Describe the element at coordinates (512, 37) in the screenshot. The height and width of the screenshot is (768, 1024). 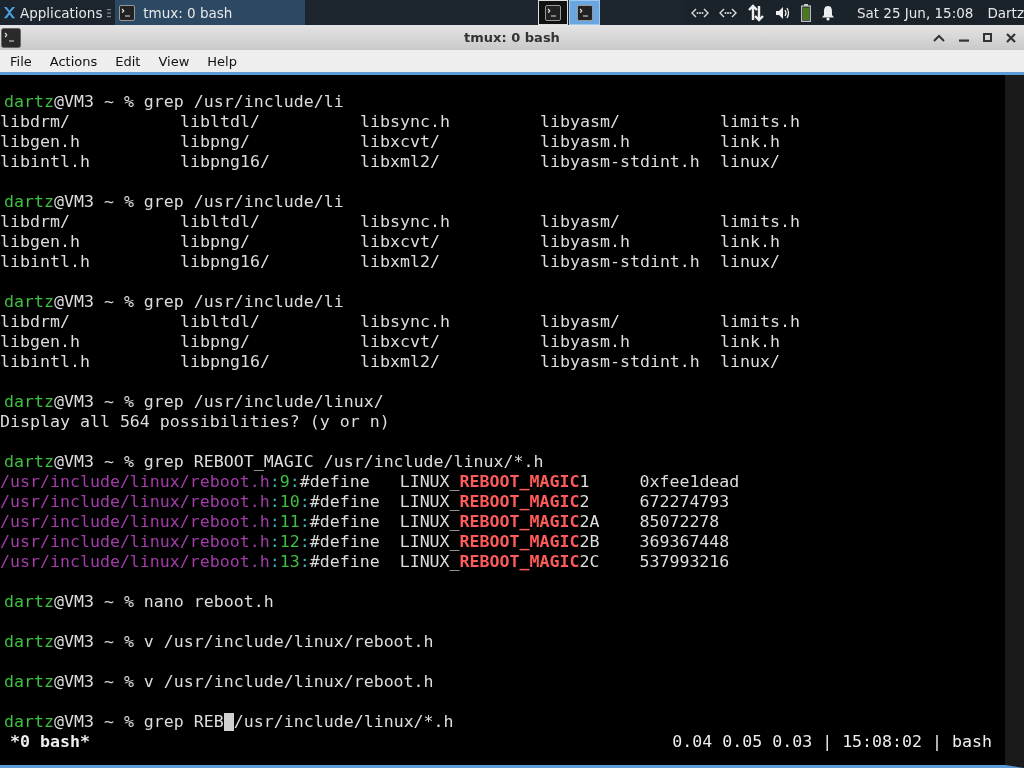
I see `window-title: tmux: 0 bash` at that location.